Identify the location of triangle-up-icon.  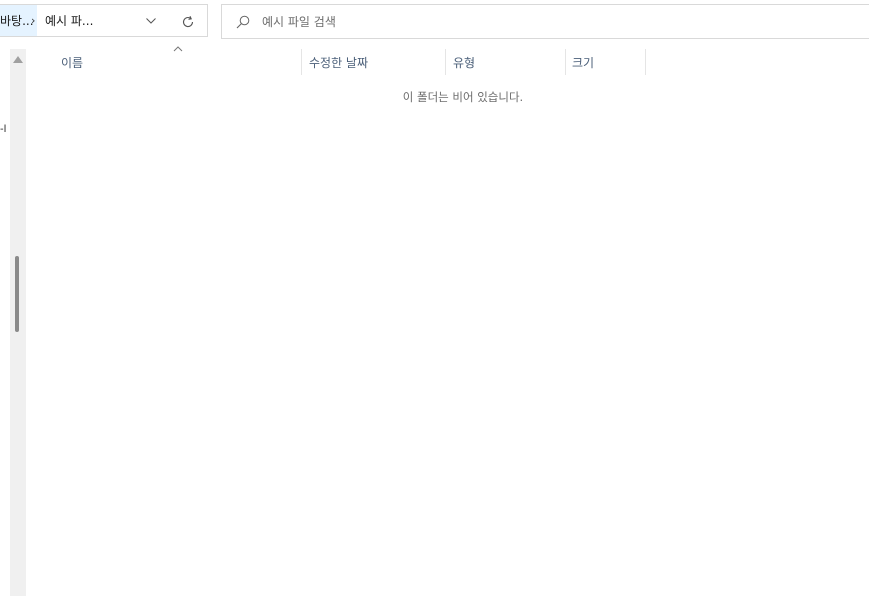
(18, 59).